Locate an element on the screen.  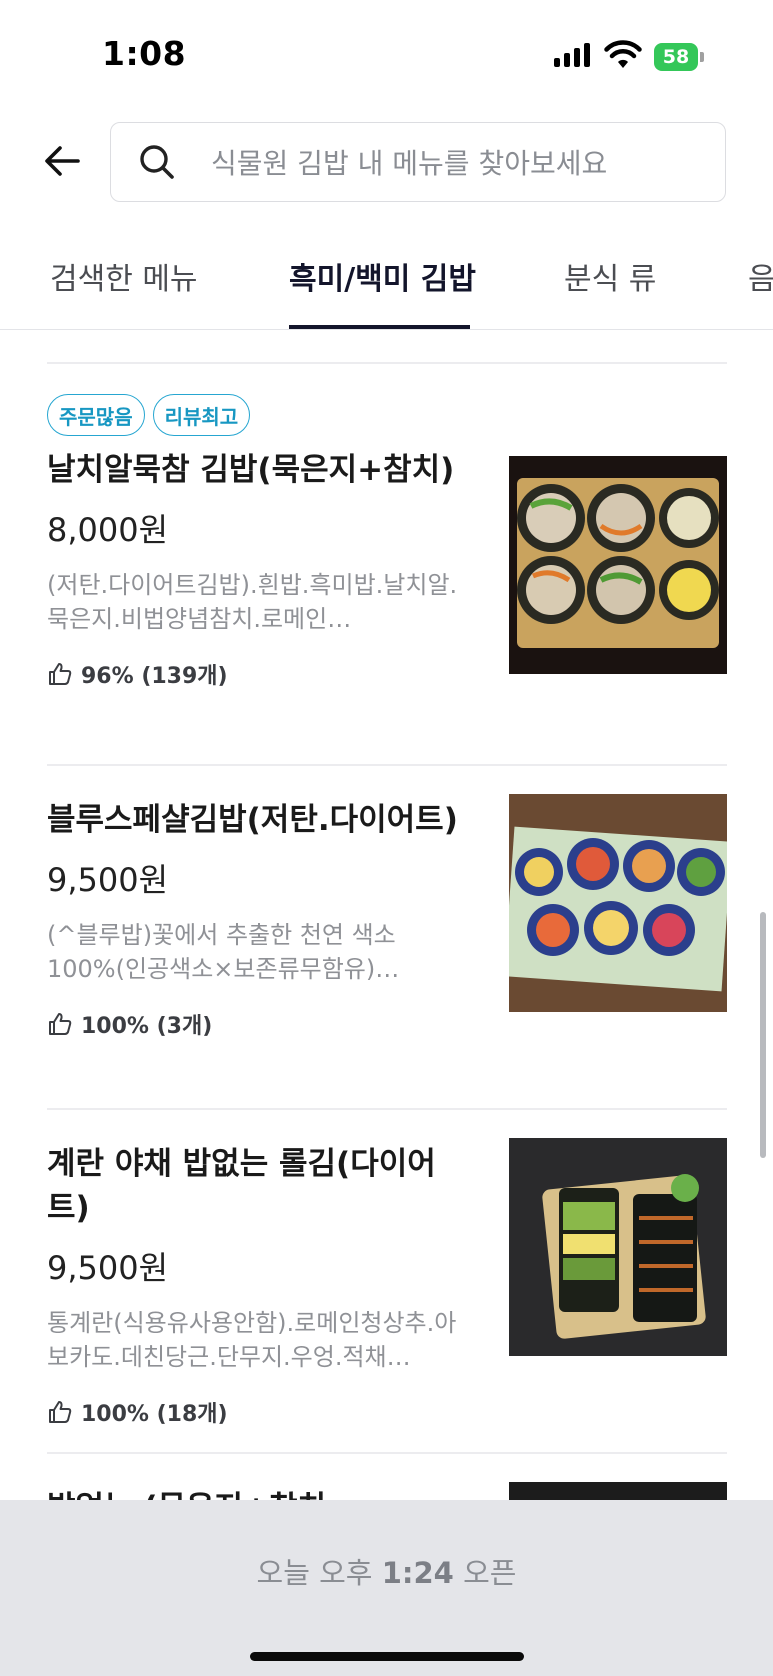
search-placeholder: 식물원 김밥 내 메뉴를 찾아보세요 is located at coordinates (409, 163).